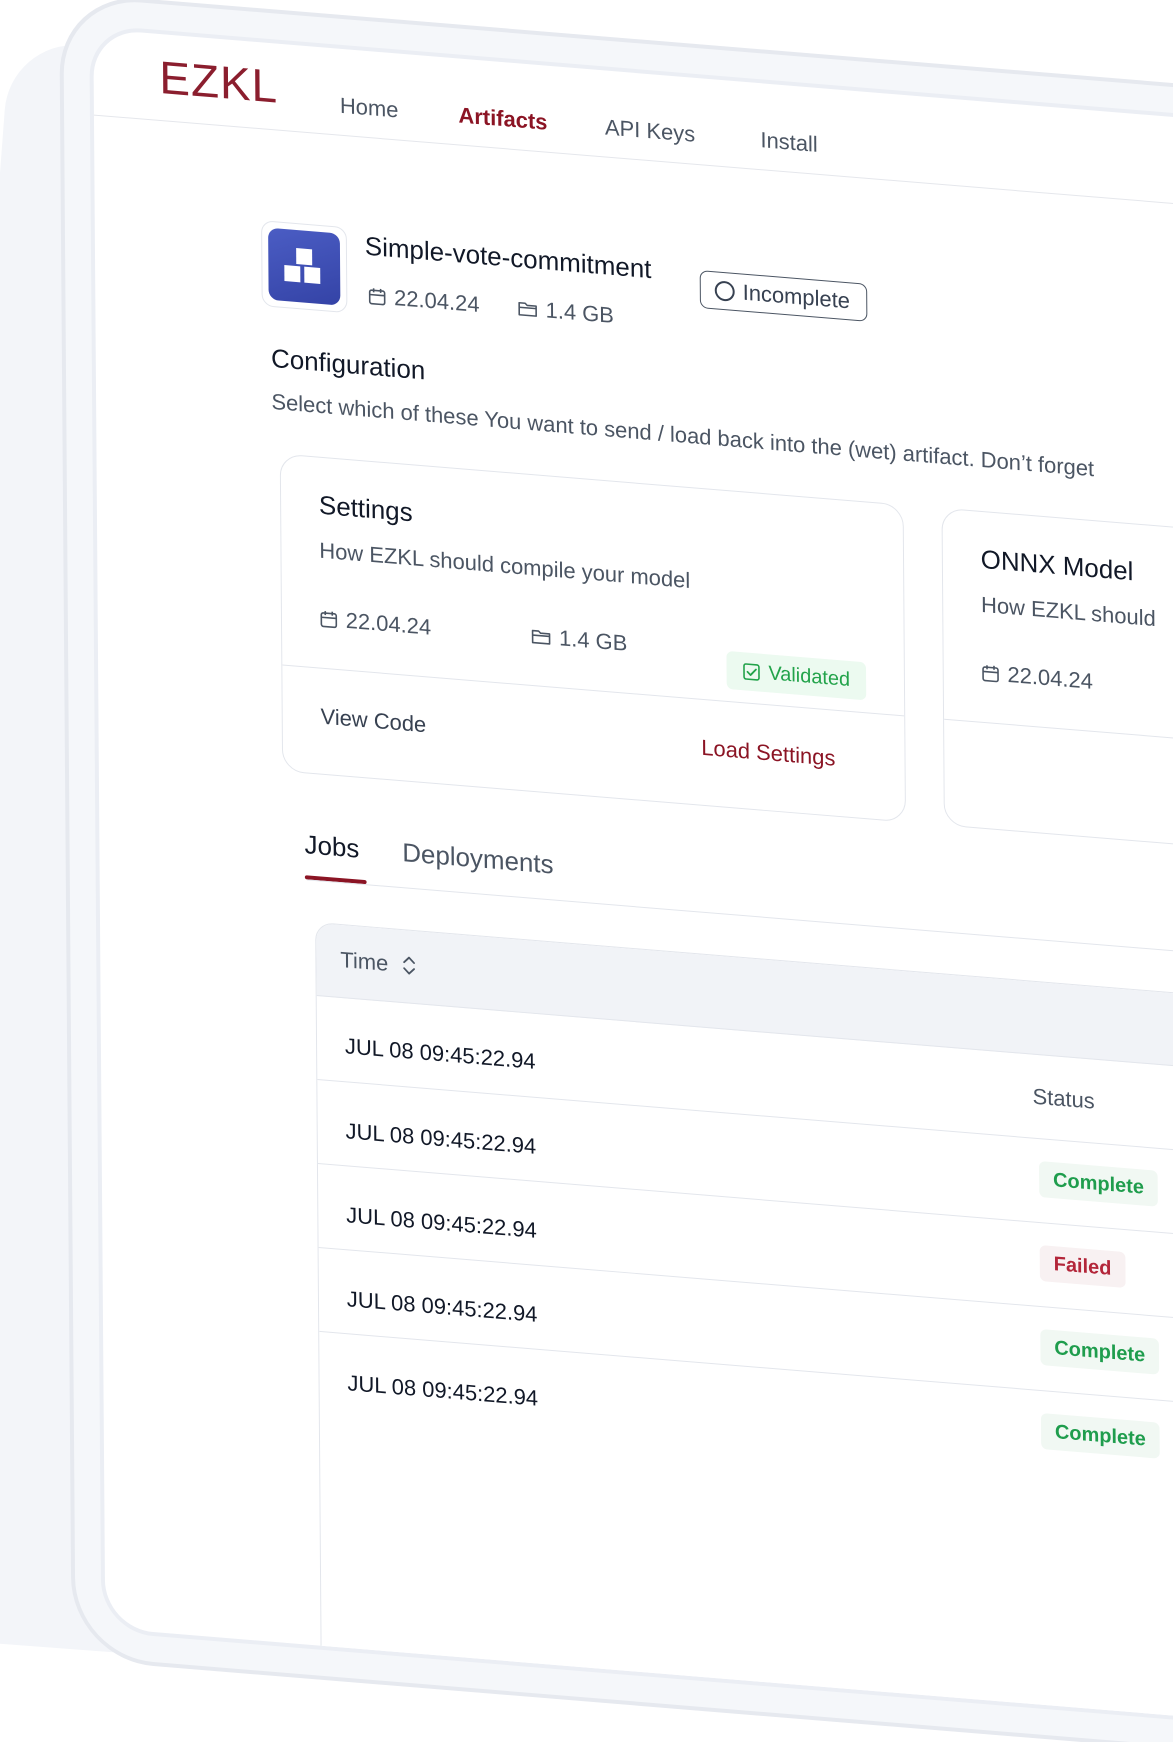  I want to click on settings-card-size: 1.4 GB, so click(579, 640).